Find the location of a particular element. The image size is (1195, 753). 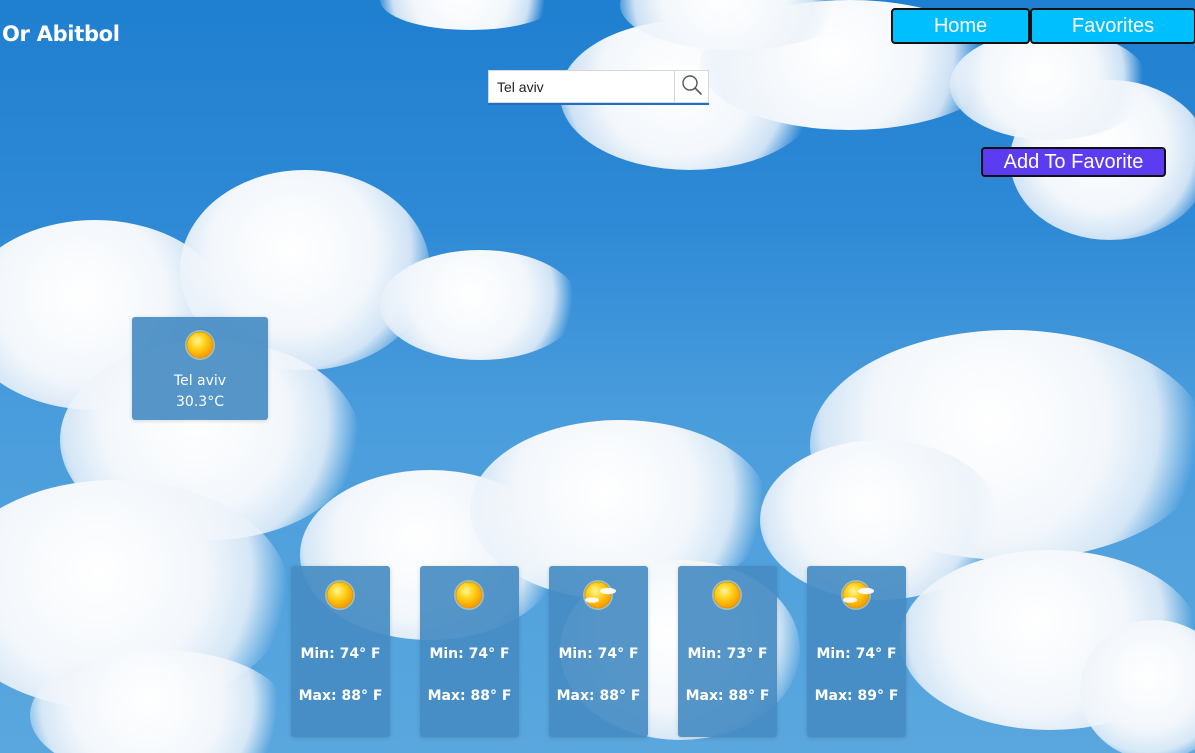

search-button is located at coordinates (692, 86).